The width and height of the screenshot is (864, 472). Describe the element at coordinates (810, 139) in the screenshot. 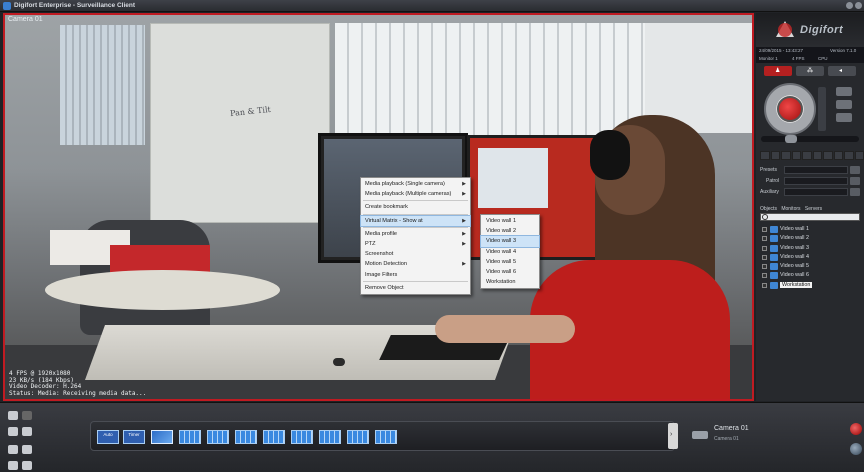

I see `speed-slider` at that location.